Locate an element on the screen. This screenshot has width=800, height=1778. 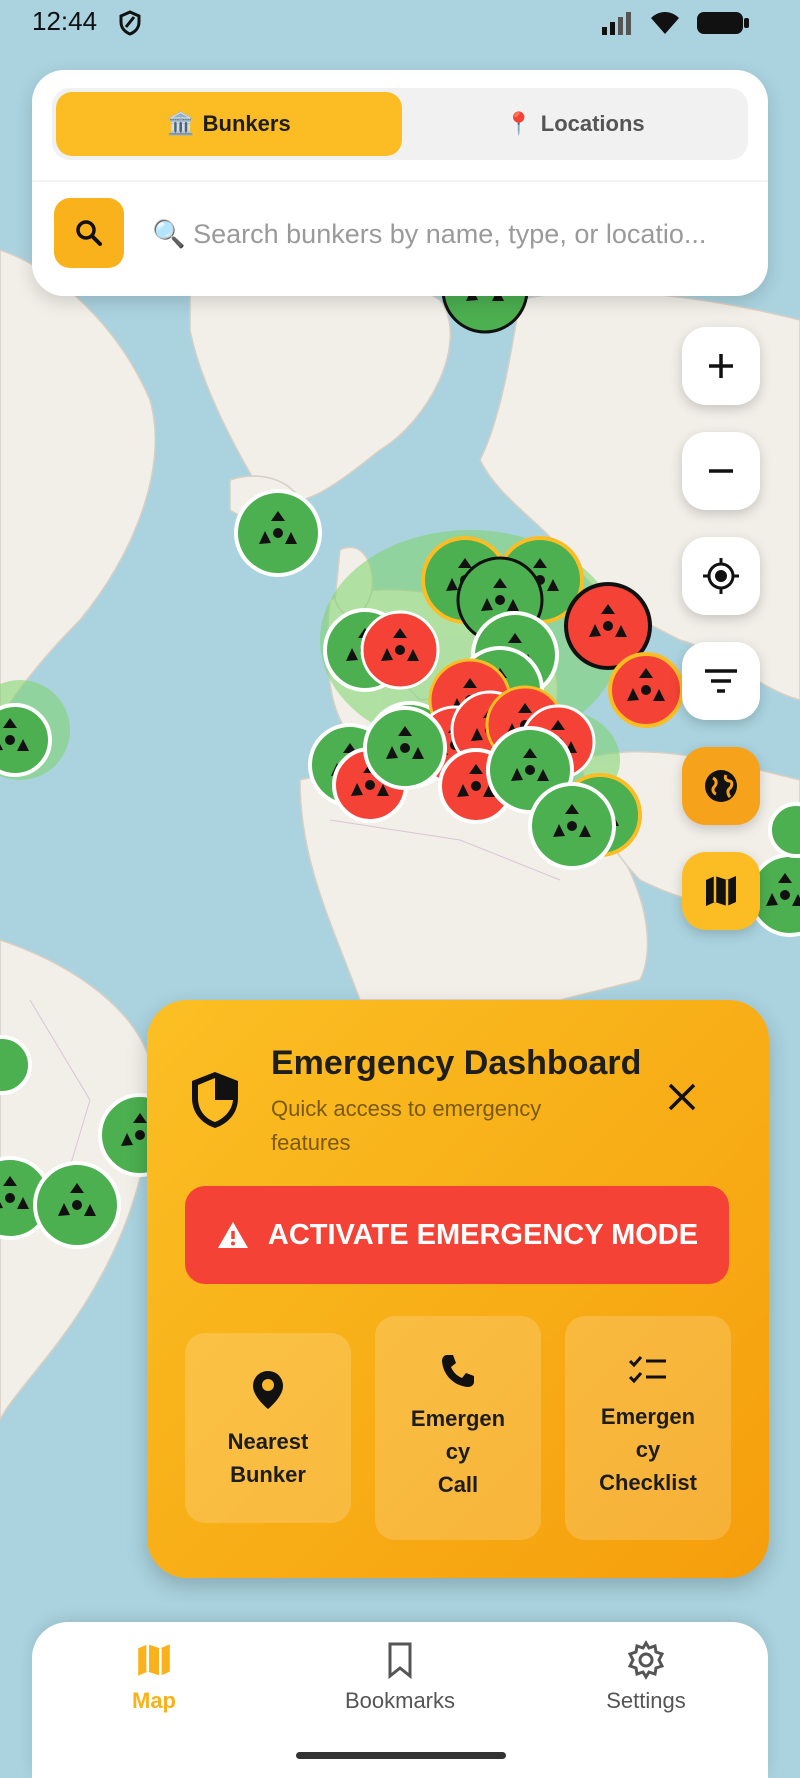
crosshair-icon is located at coordinates (721, 576).